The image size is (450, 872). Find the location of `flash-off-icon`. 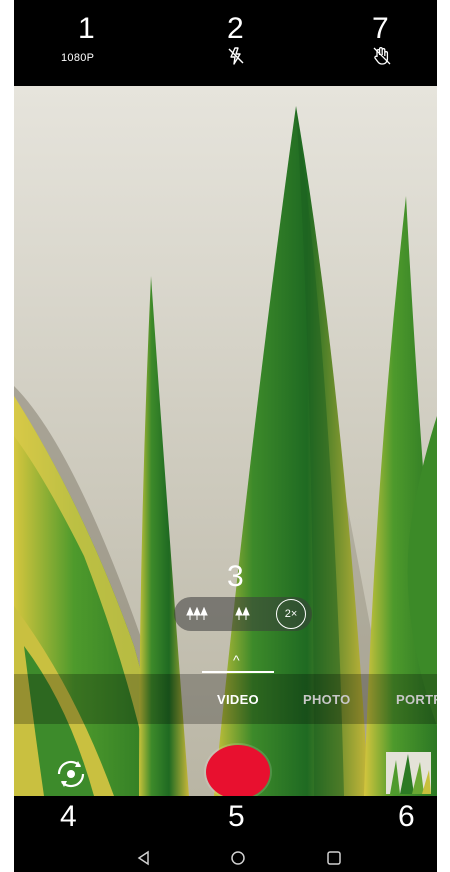

flash-off-icon is located at coordinates (236, 58).